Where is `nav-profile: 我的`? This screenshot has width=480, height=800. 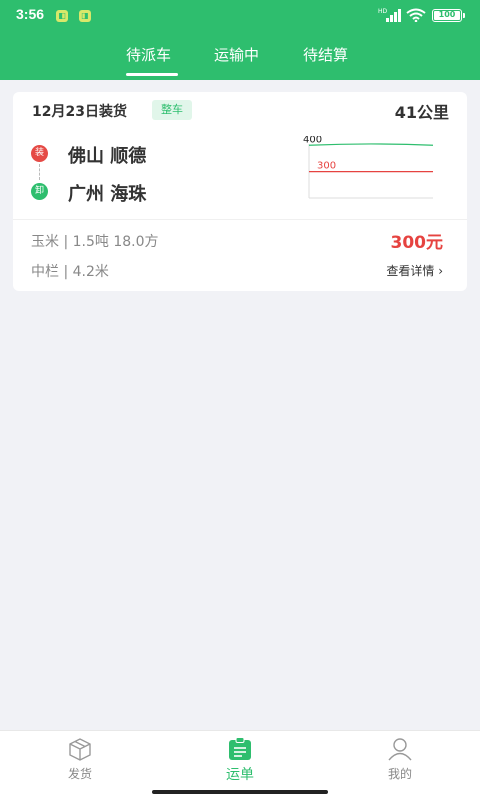 nav-profile: 我的 is located at coordinates (400, 759).